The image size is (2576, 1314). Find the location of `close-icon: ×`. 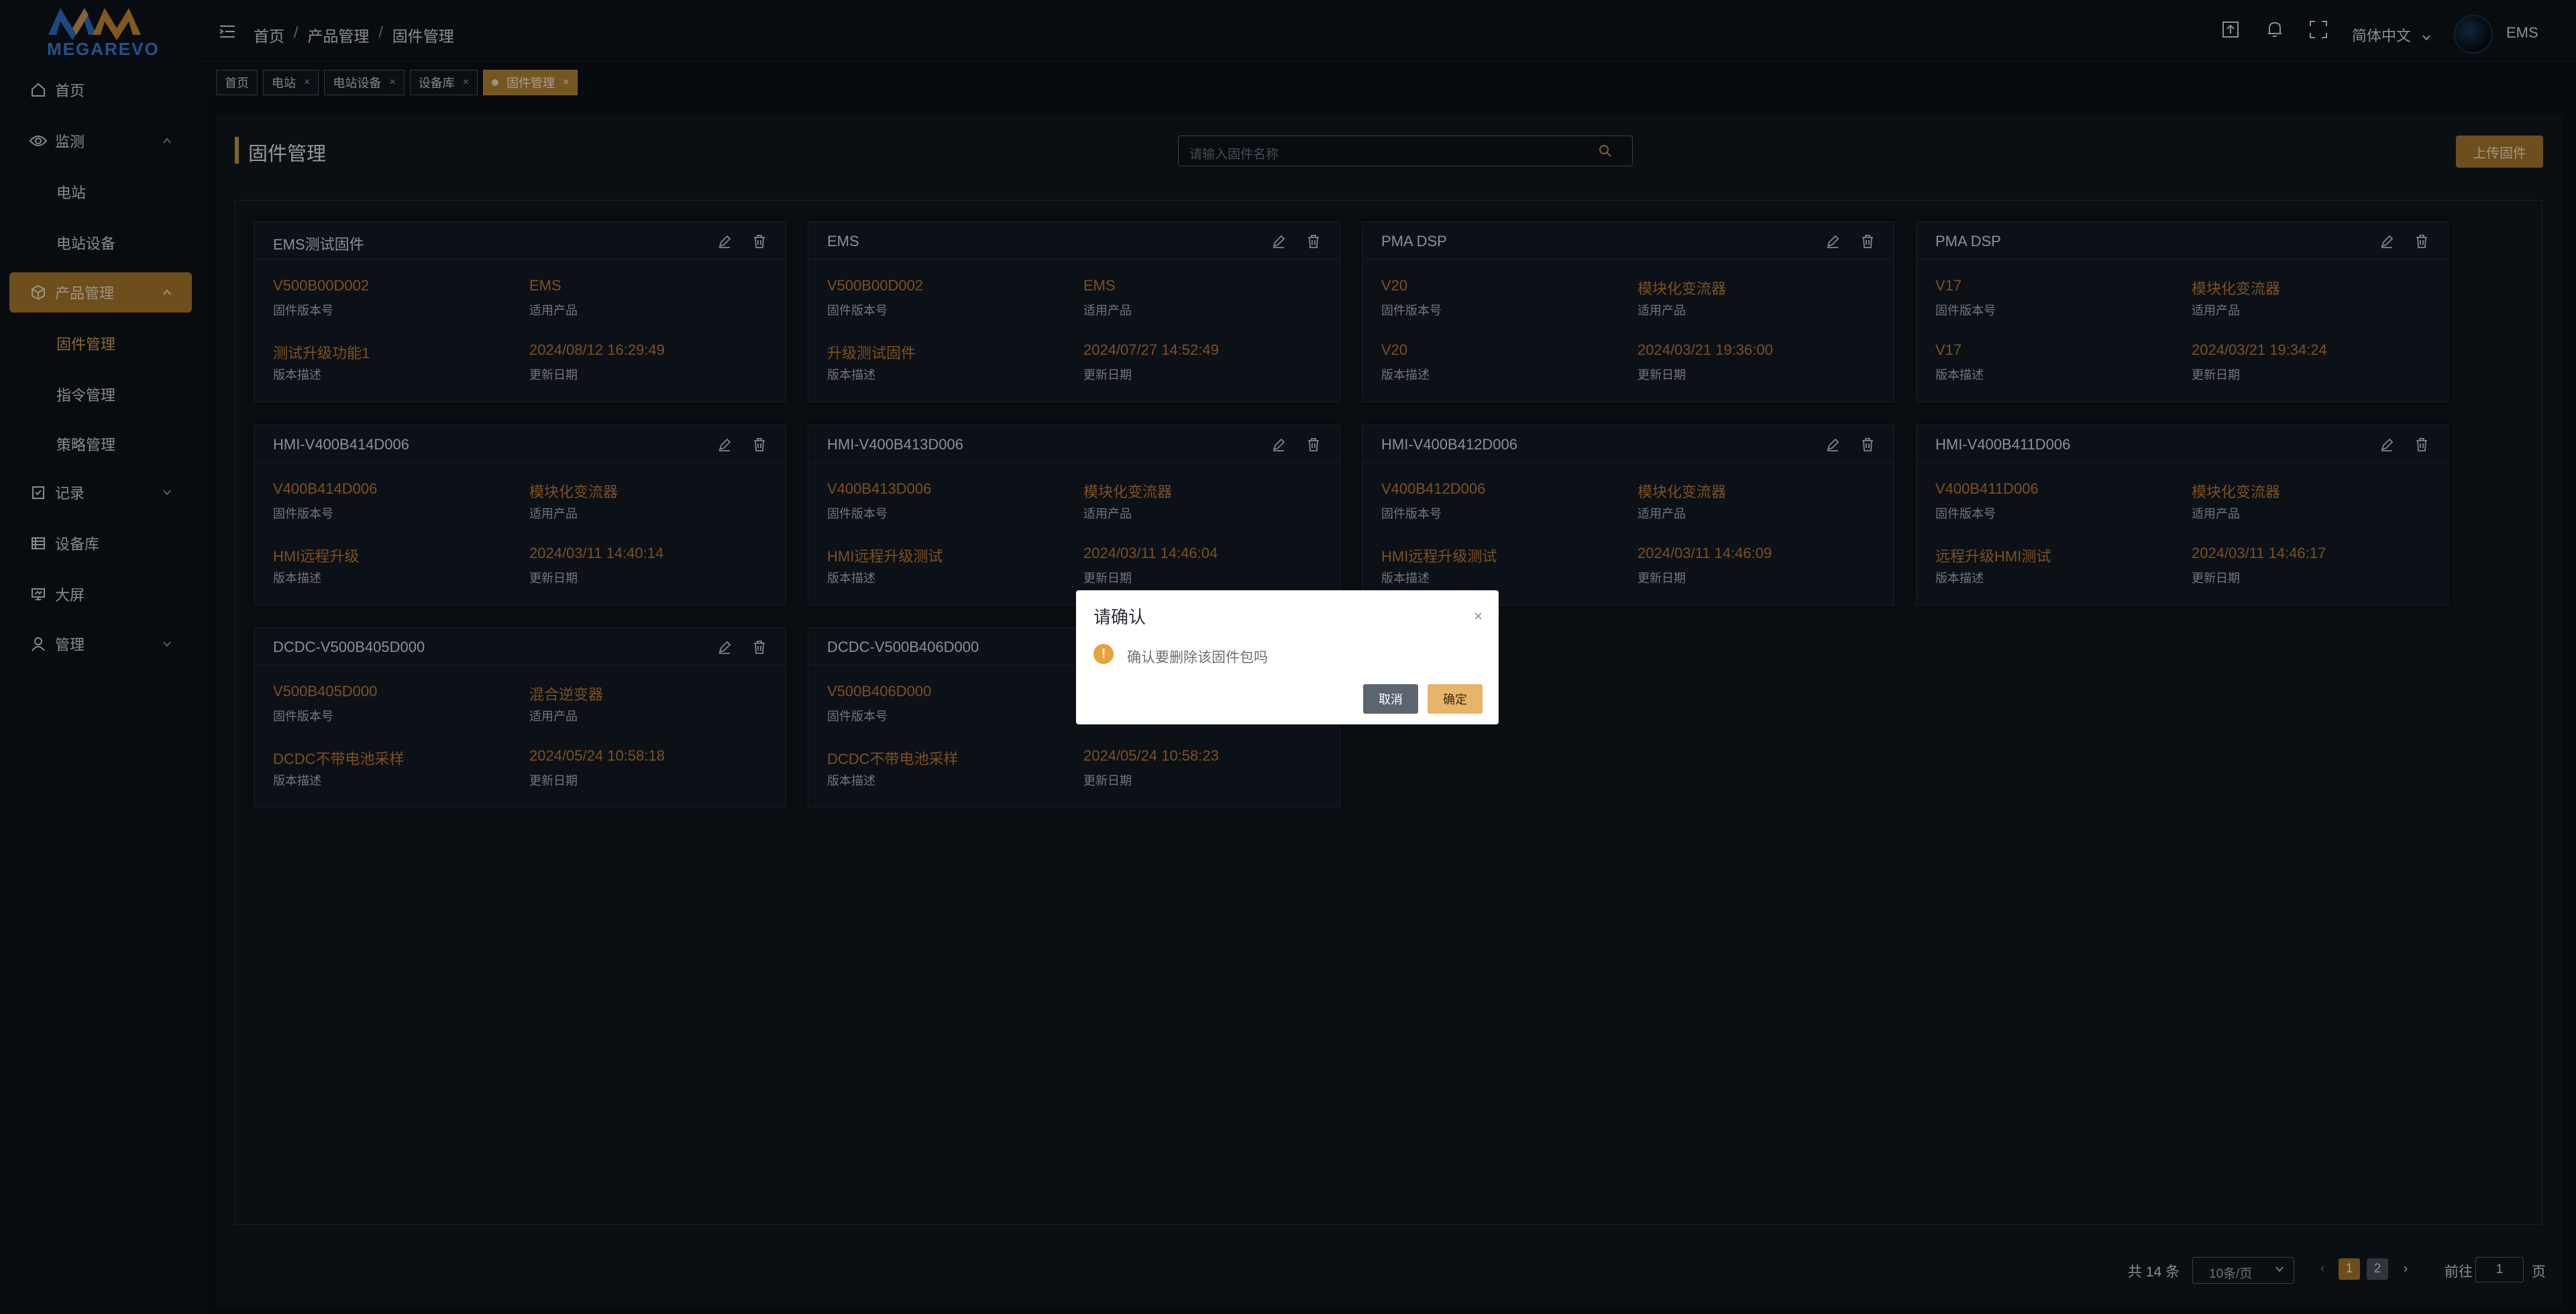

close-icon: × is located at coordinates (1478, 616).